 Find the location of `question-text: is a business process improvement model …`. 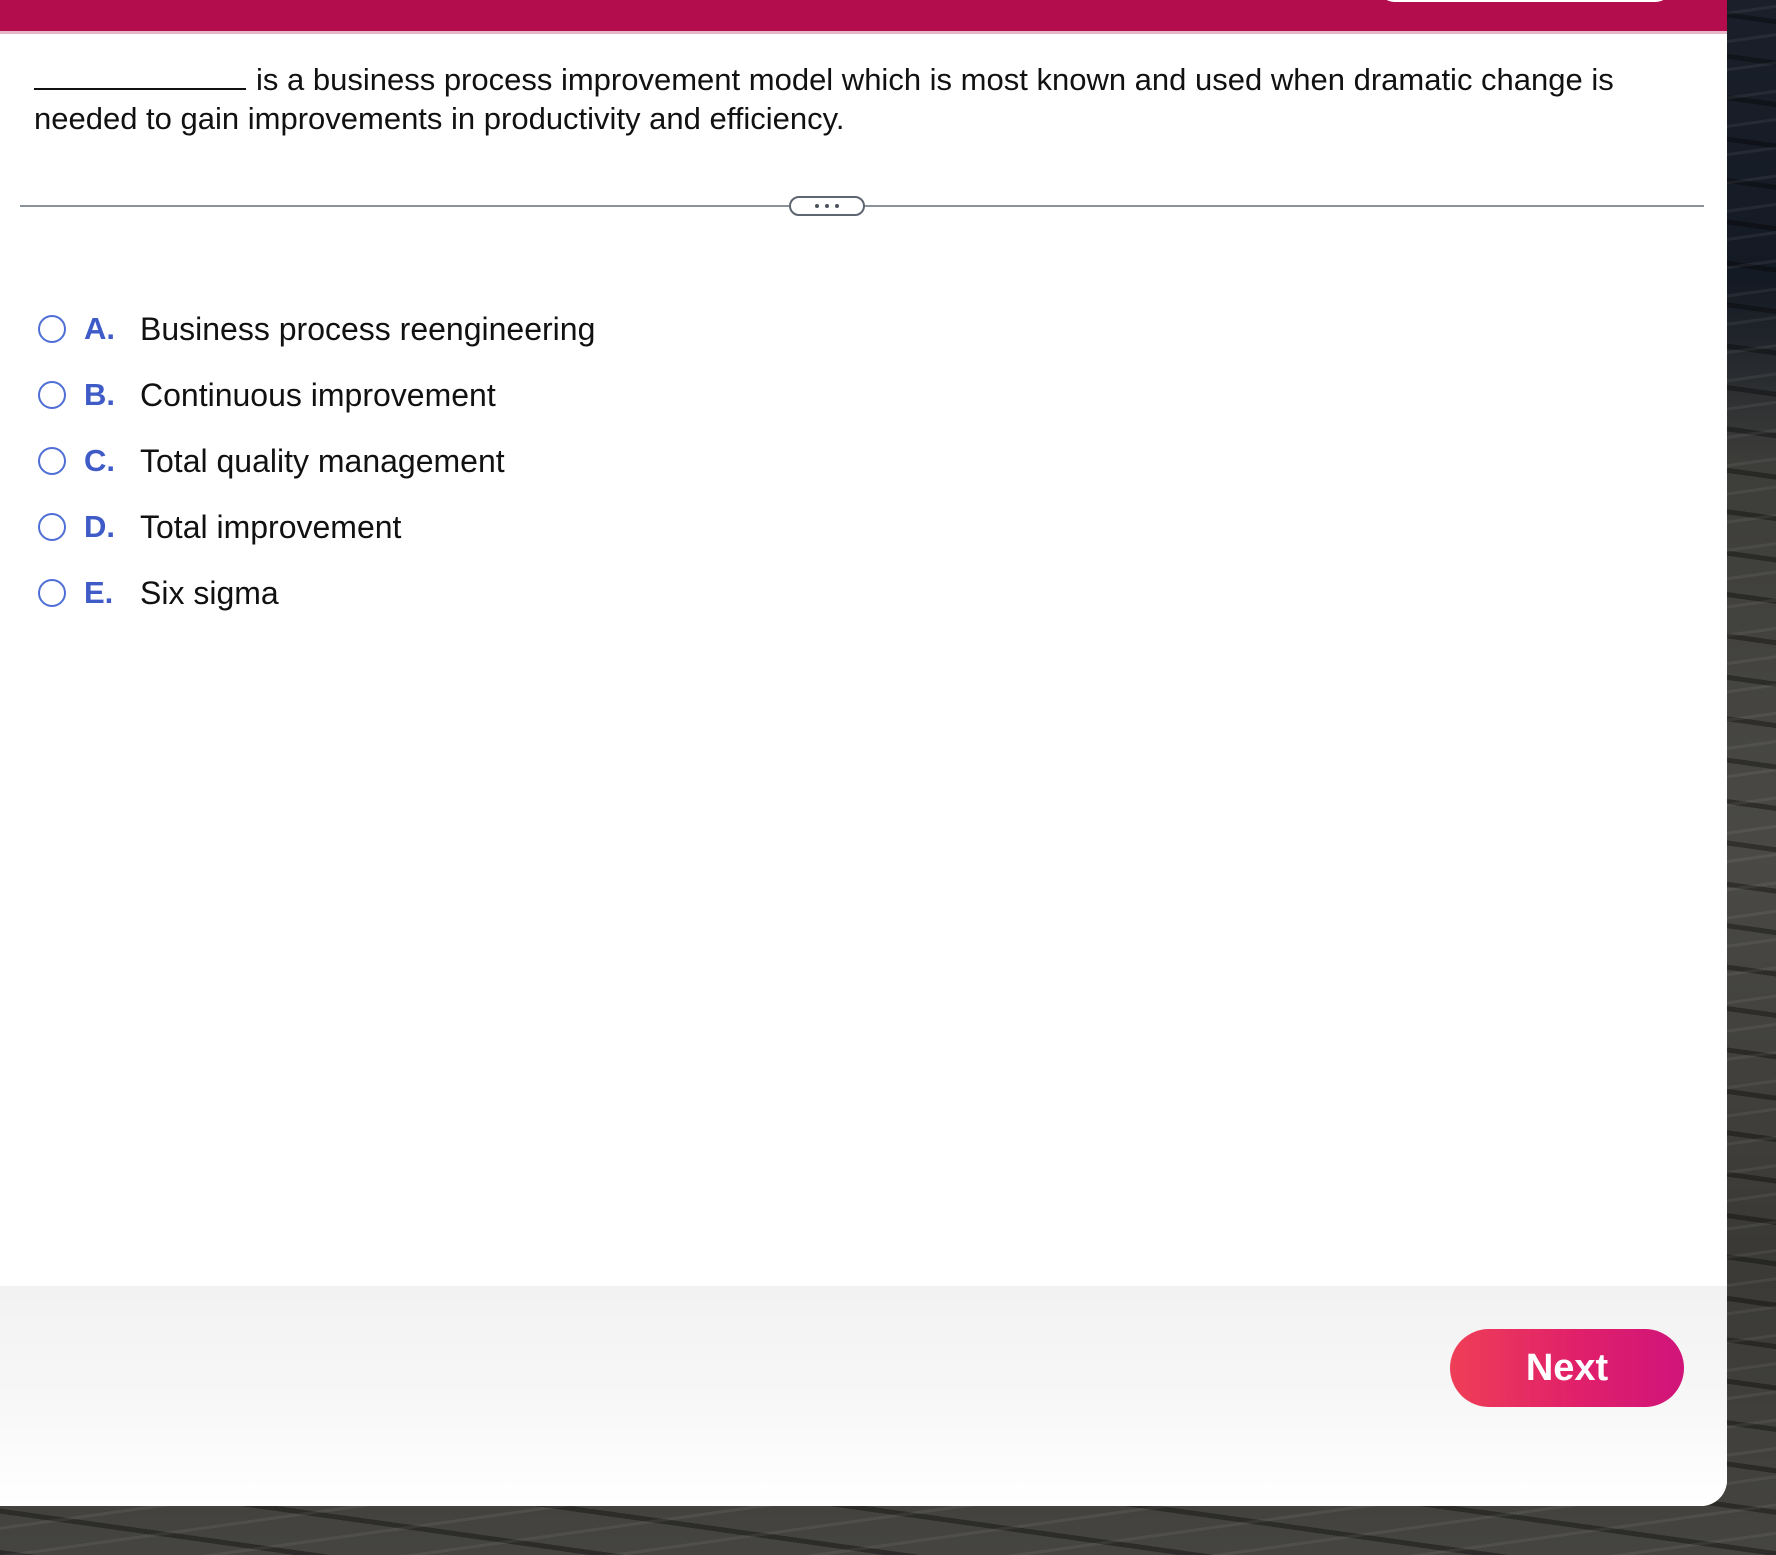

question-text: is a business process improvement model … is located at coordinates (859, 98).